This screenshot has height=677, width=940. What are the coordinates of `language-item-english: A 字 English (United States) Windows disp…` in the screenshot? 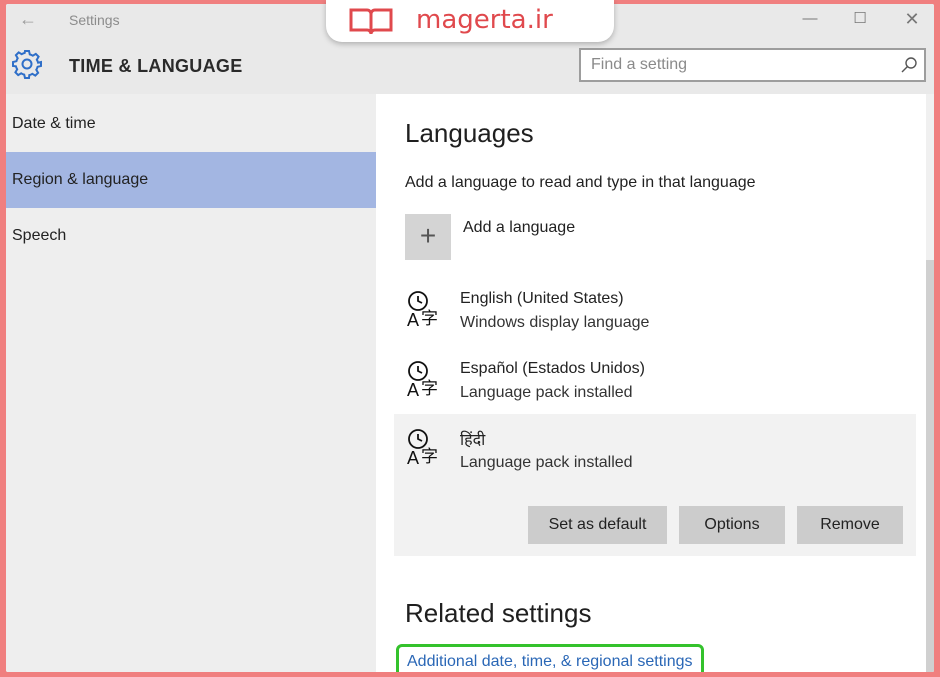 It's located at (655, 318).